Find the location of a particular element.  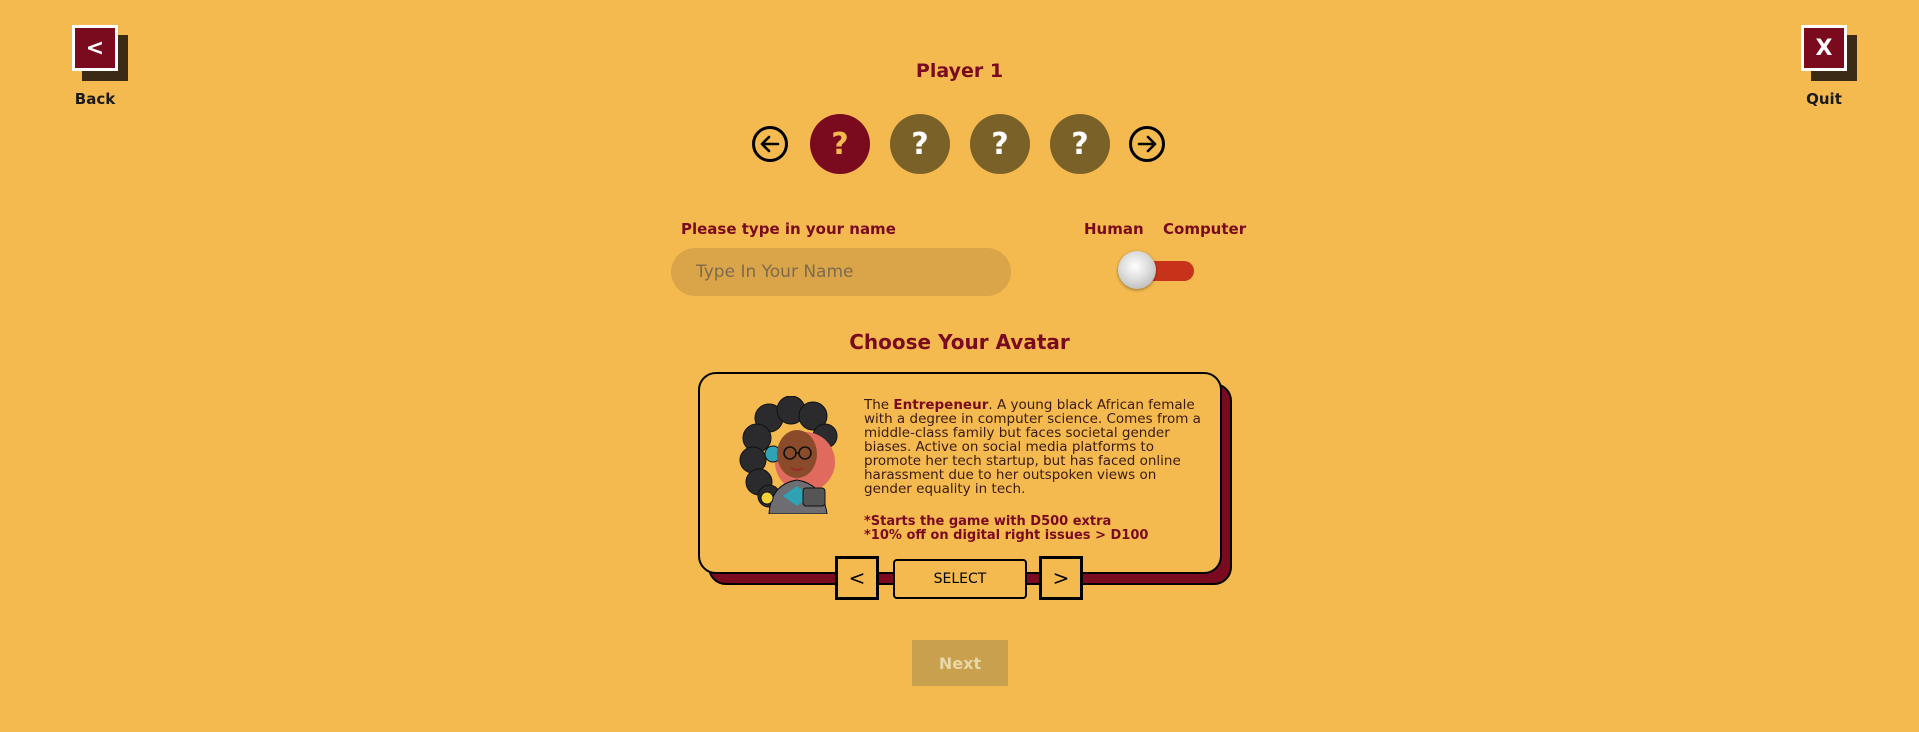

quit-label: Quit is located at coordinates (1824, 99).